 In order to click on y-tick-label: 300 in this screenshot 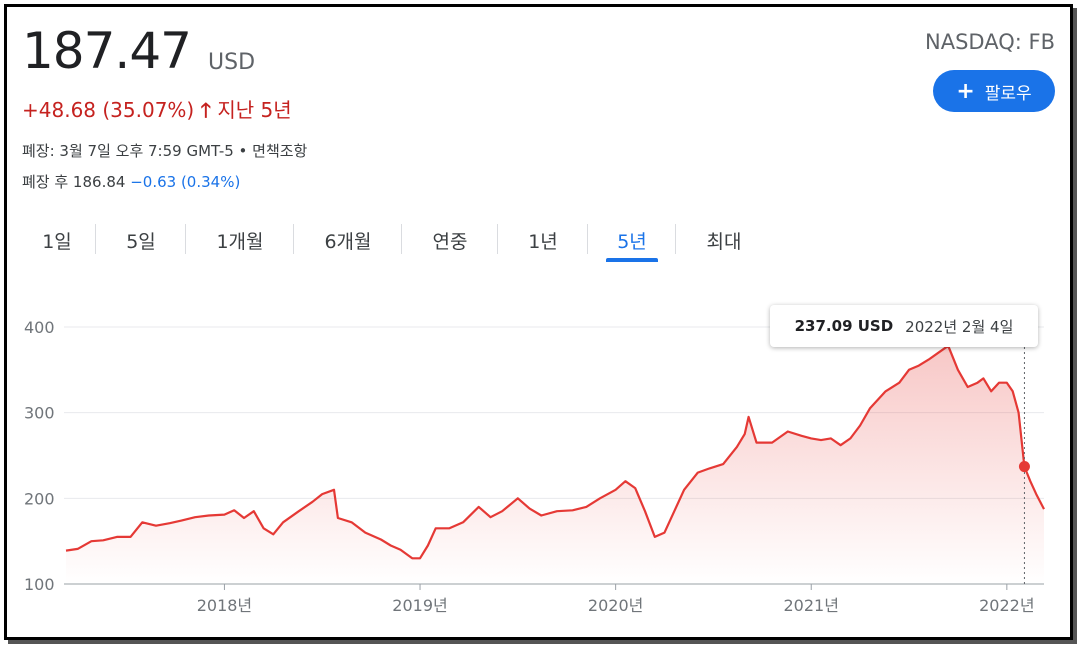, I will do `click(39, 413)`.